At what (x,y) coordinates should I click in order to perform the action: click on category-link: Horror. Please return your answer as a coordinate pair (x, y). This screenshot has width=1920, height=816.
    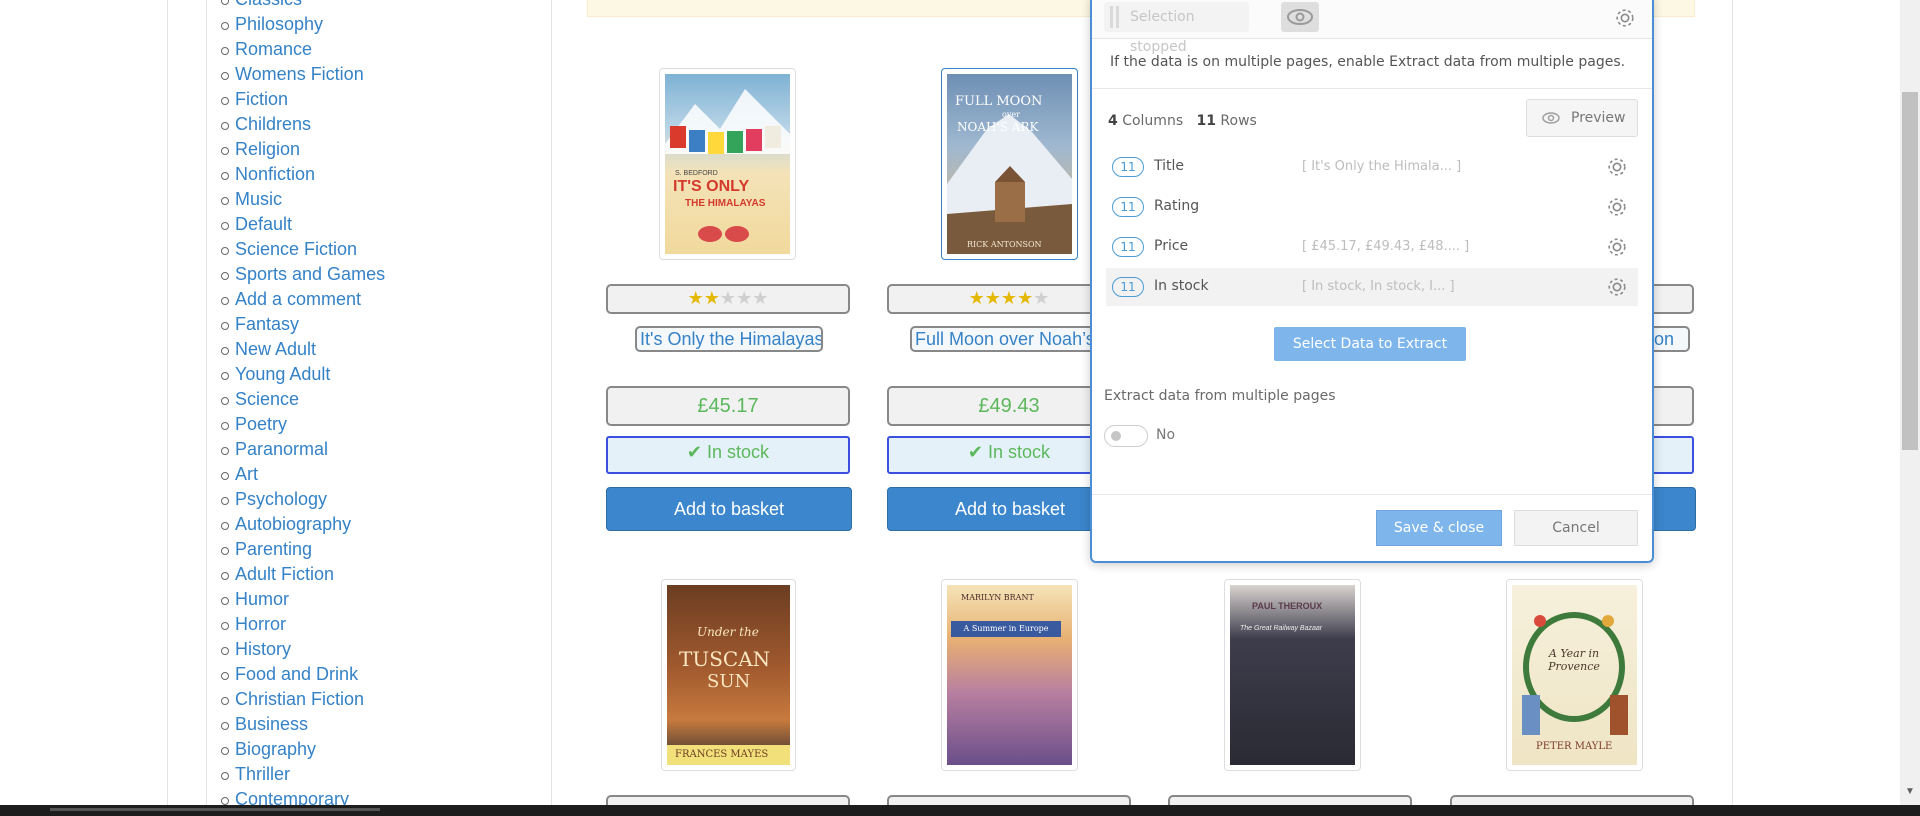
    Looking at the image, I should click on (253, 626).